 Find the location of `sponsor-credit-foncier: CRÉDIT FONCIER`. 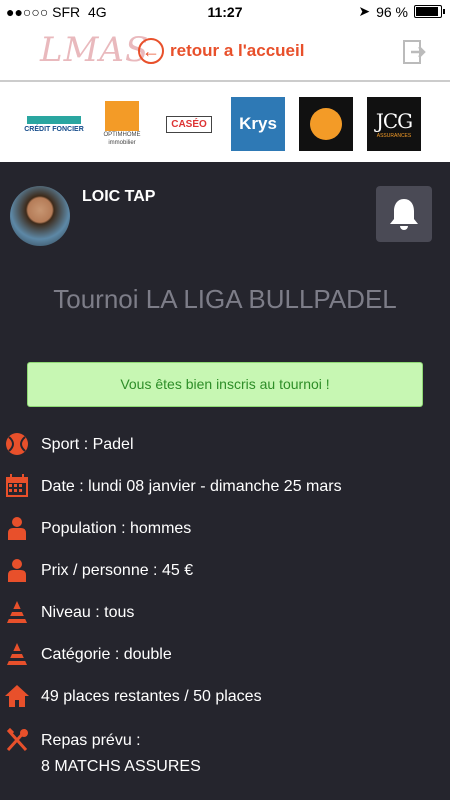

sponsor-credit-foncier: CRÉDIT FONCIER is located at coordinates (54, 124).